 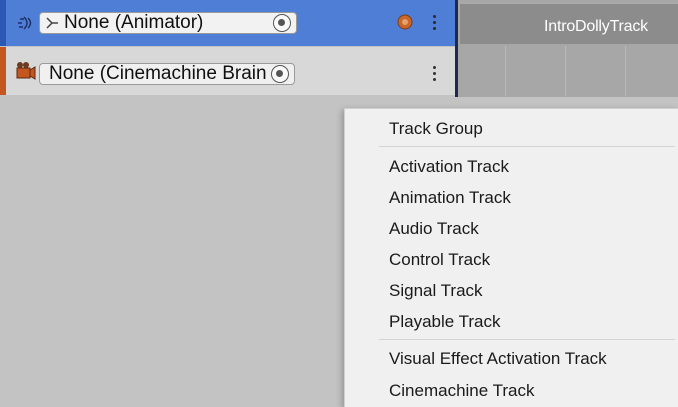 What do you see at coordinates (26, 71) in the screenshot?
I see `cinemachine-track-icon` at bounding box center [26, 71].